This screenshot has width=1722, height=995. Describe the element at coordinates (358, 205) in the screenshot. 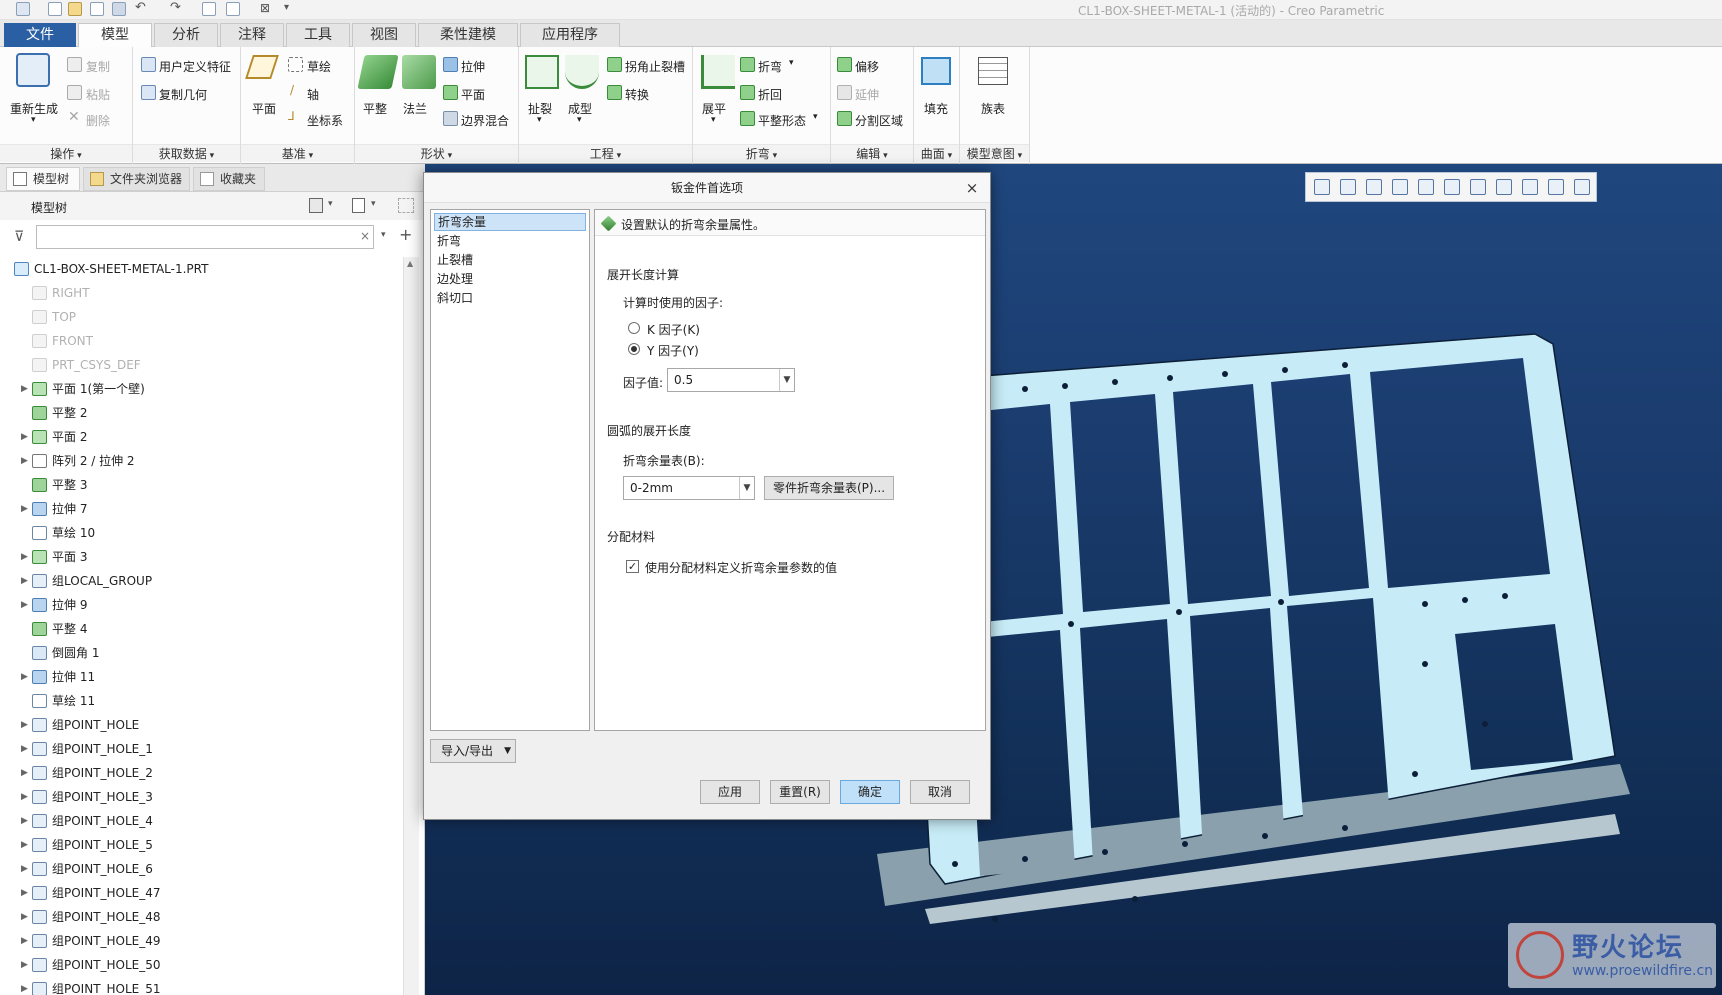

I see `show-icon` at that location.